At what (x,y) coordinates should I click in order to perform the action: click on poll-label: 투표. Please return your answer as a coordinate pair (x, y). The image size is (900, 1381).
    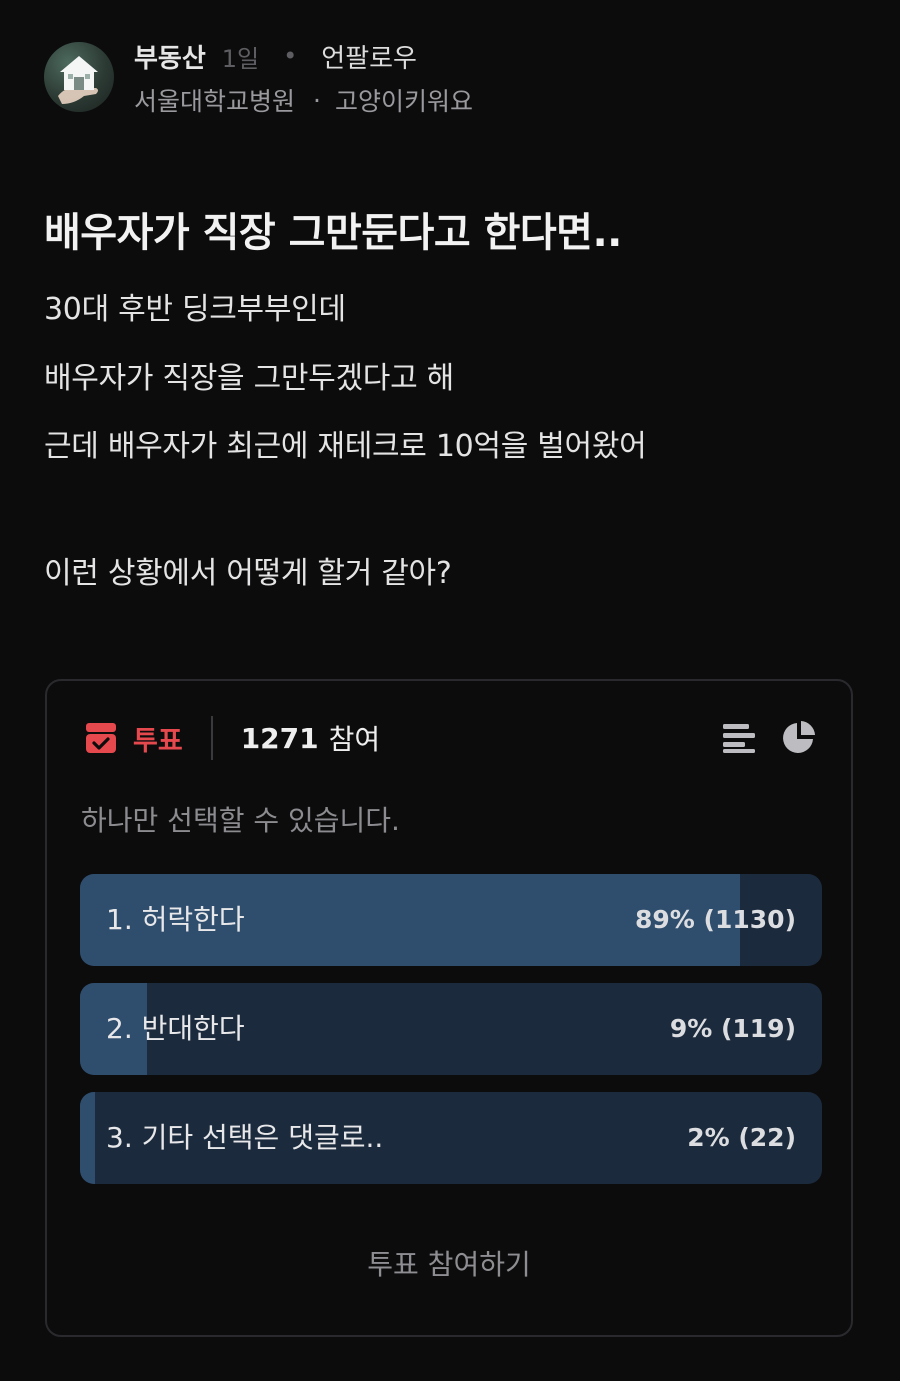
    Looking at the image, I should click on (158, 741).